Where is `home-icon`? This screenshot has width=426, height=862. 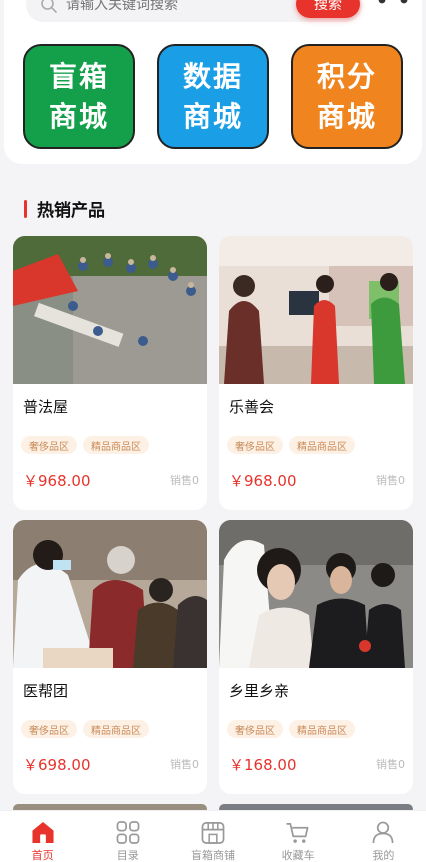 home-icon is located at coordinates (43, 832).